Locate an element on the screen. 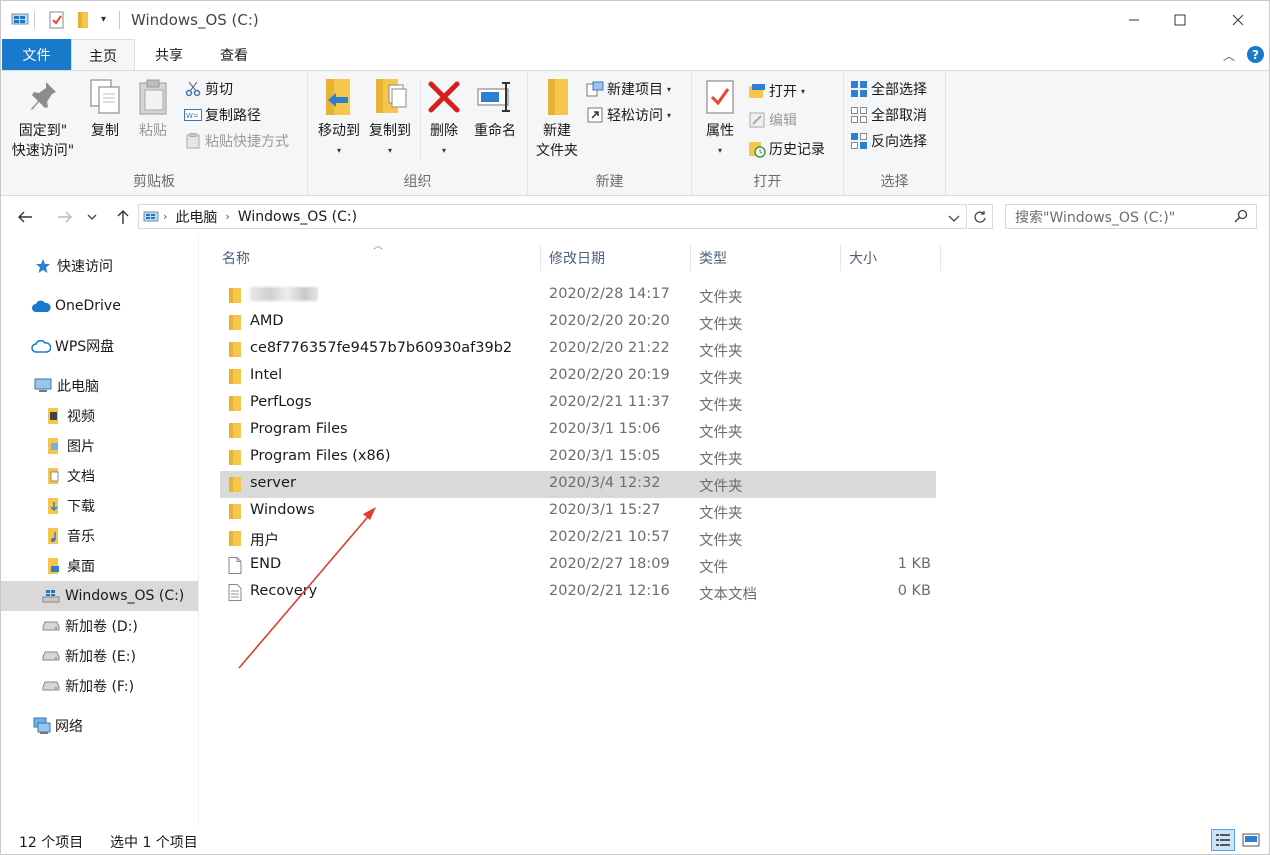 Image resolution: width=1270 pixels, height=855 pixels. properties-button: 属性 ▾ is located at coordinates (720, 118).